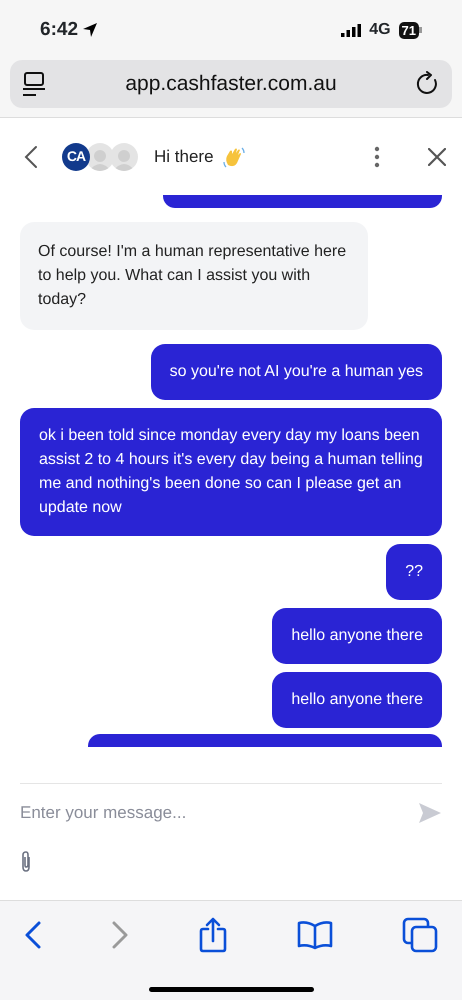 The image size is (462, 1000). What do you see at coordinates (213, 935) in the screenshot?
I see `share-icon` at bounding box center [213, 935].